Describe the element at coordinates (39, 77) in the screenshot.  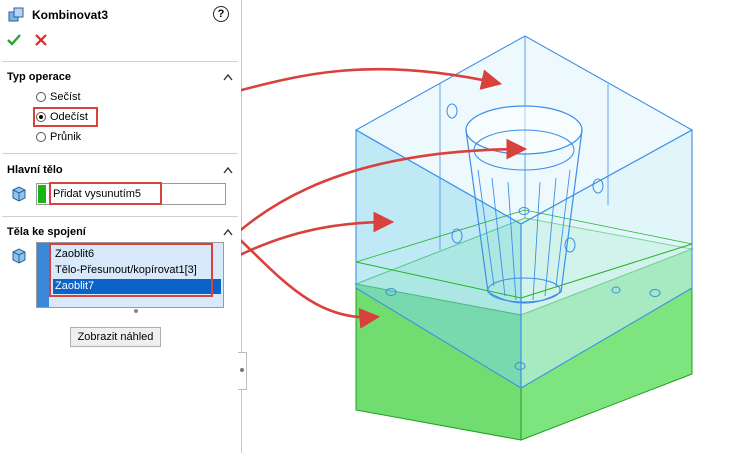
I see `group-title-operation-type: Typ operace` at that location.